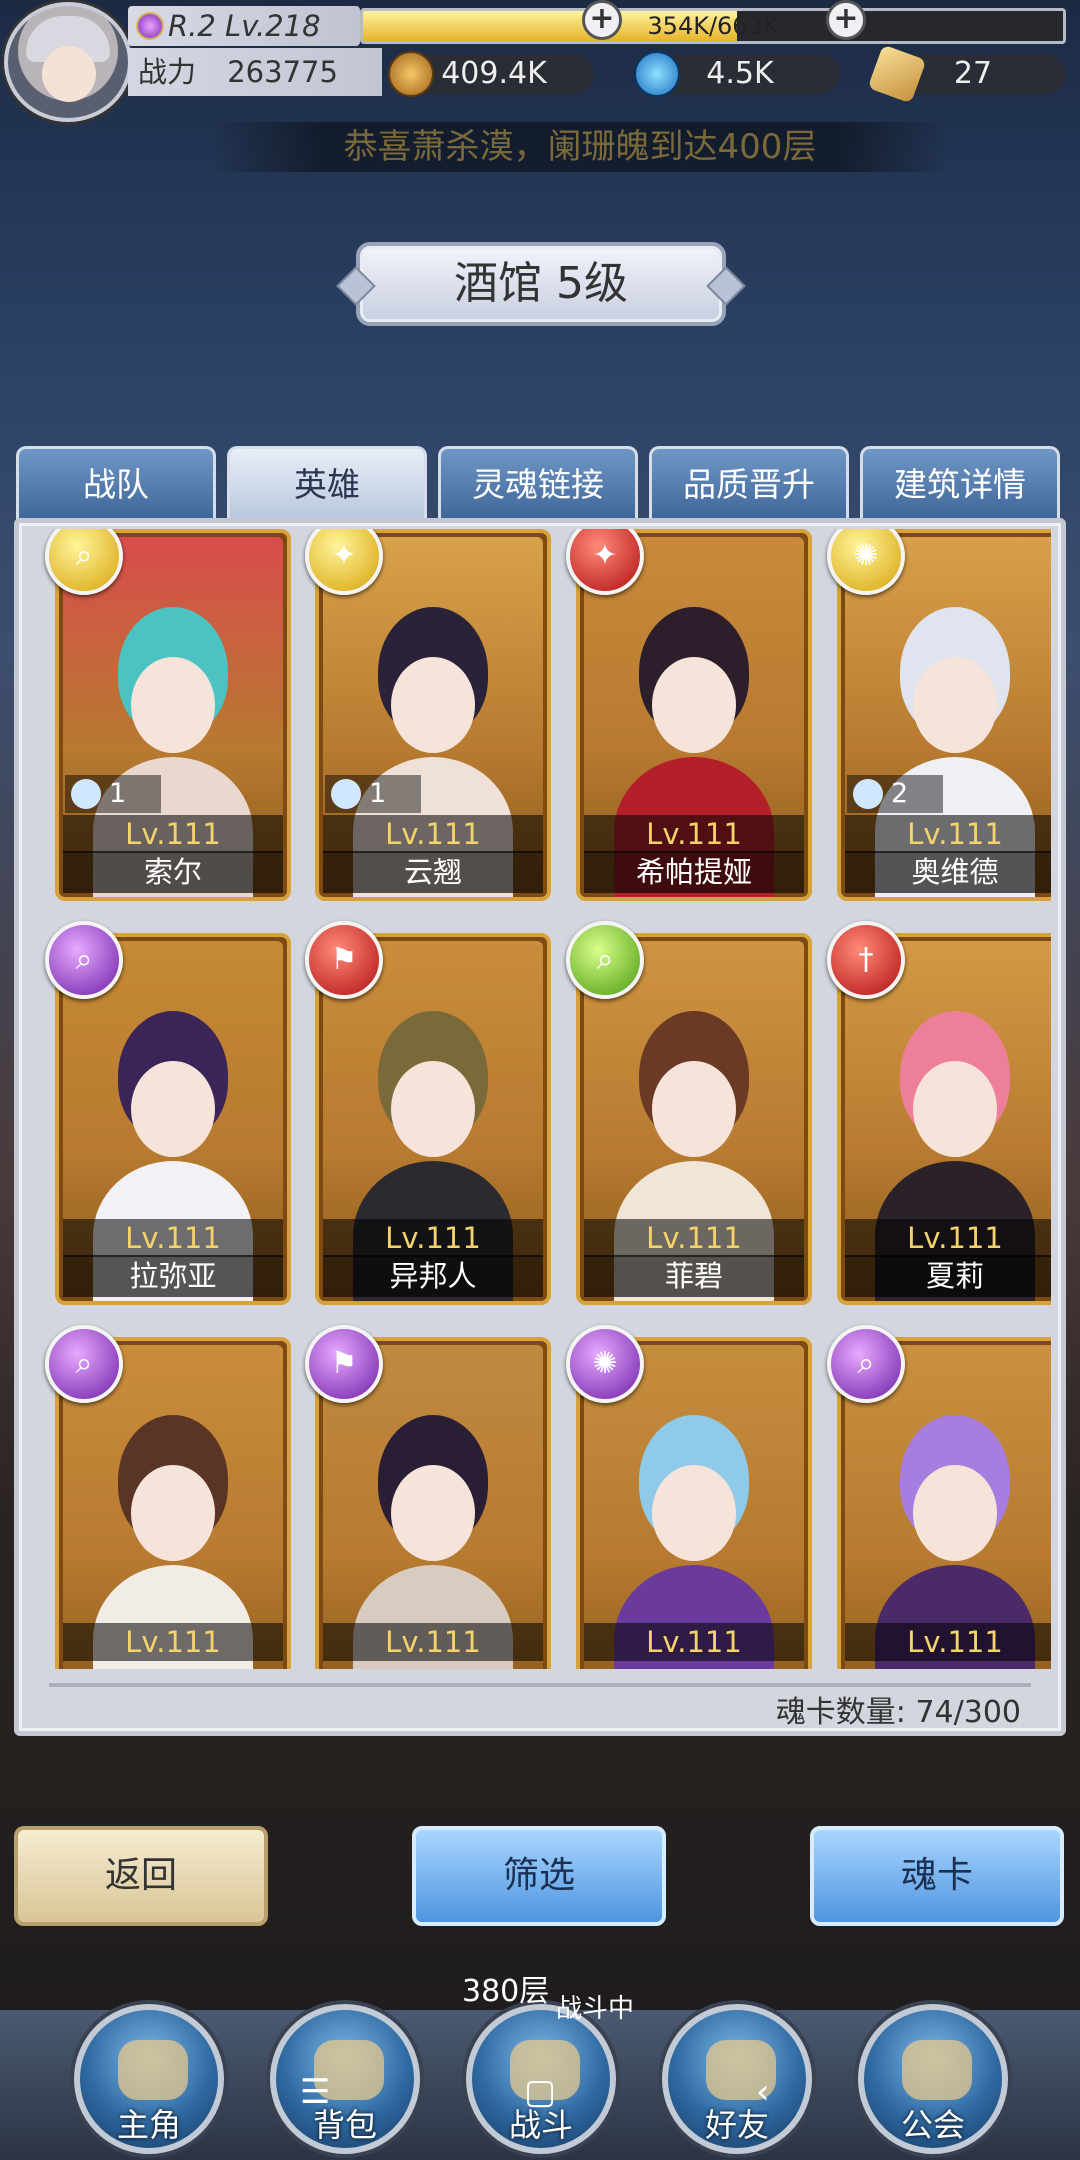  Describe the element at coordinates (344, 2125) in the screenshot. I see `nav-label: 背包` at that location.